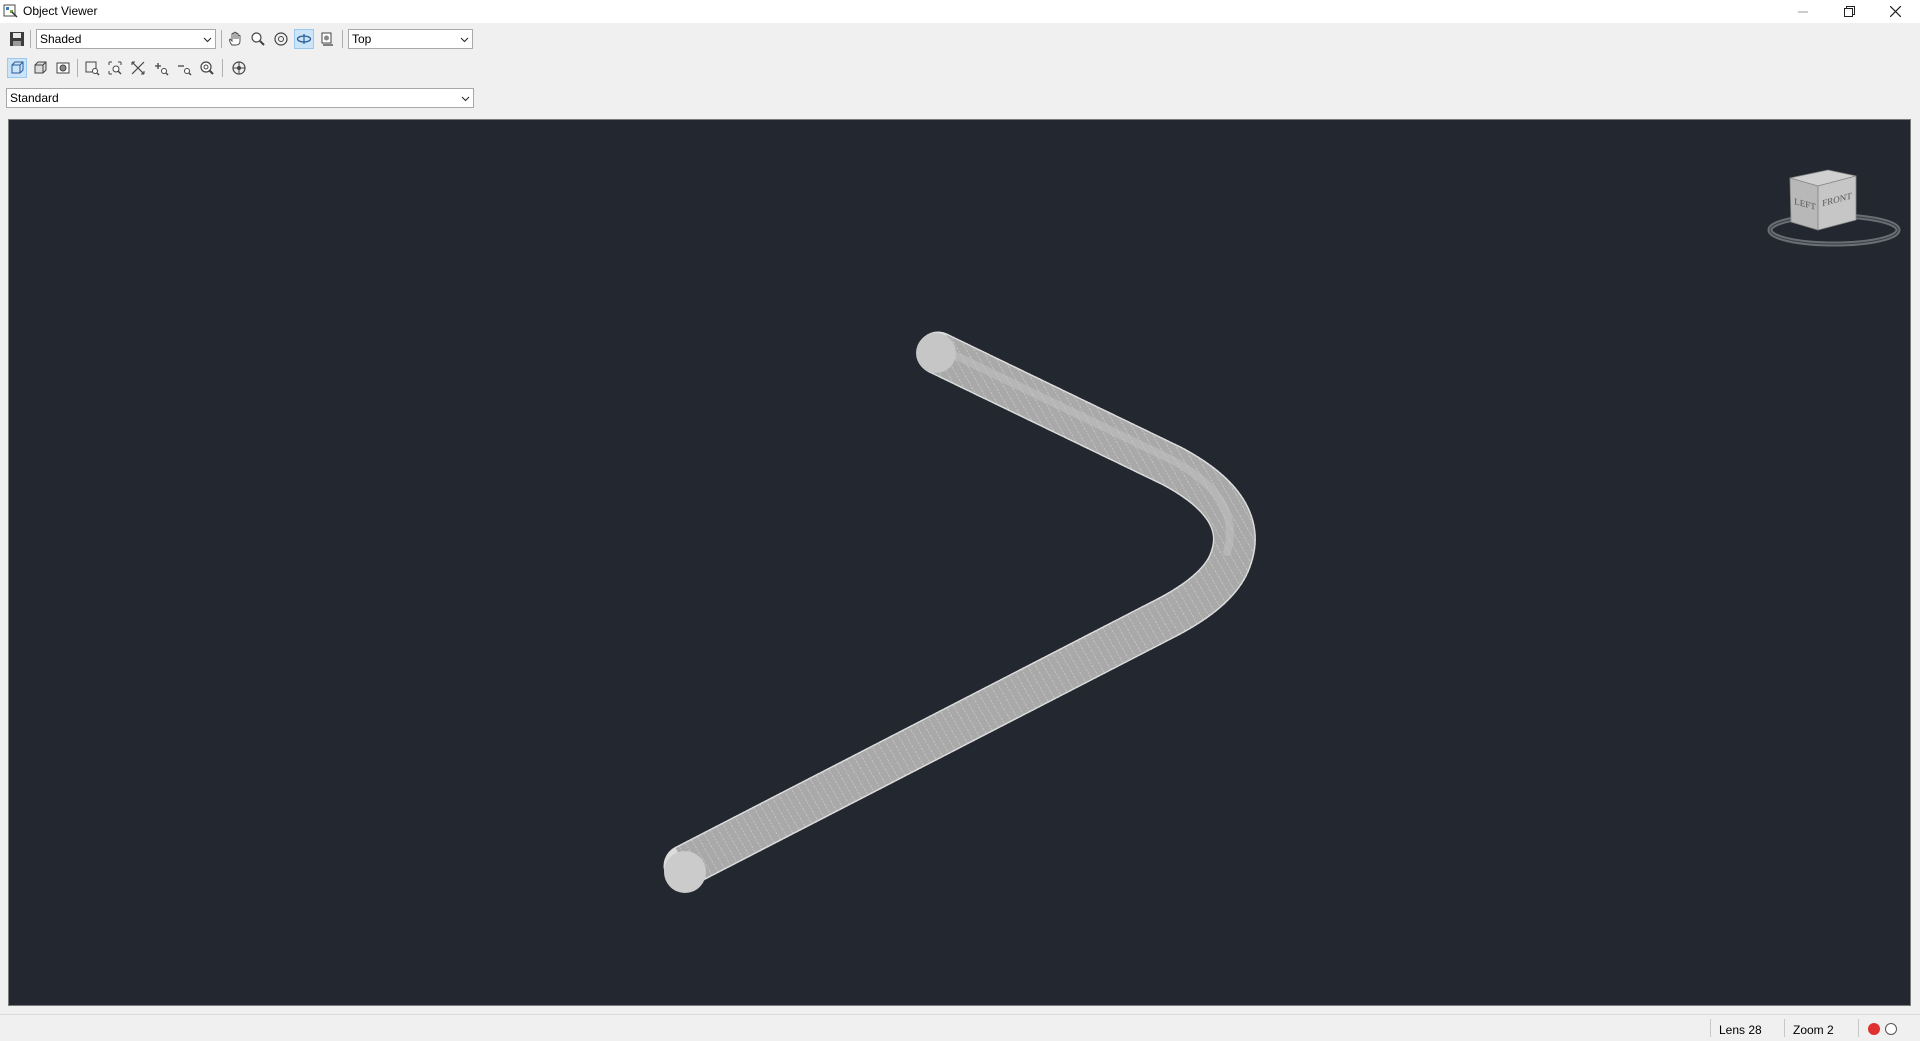  I want to click on zoom-realtime-icon, so click(207, 68).